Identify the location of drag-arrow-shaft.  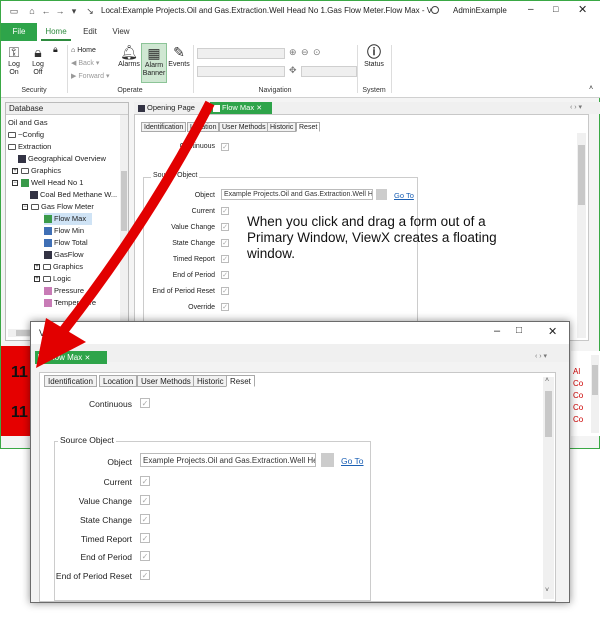
(137, 217).